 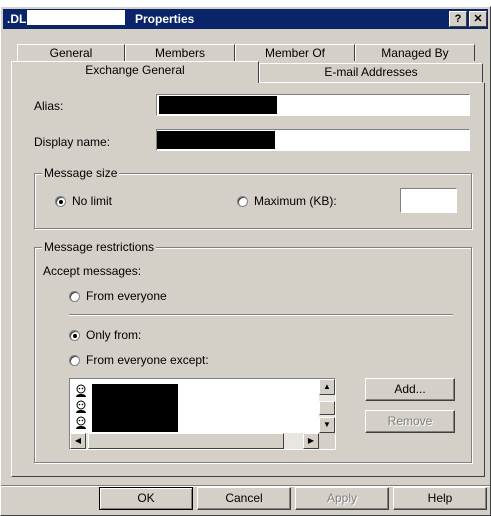 I want to click on alias-redacted, so click(x=218, y=105).